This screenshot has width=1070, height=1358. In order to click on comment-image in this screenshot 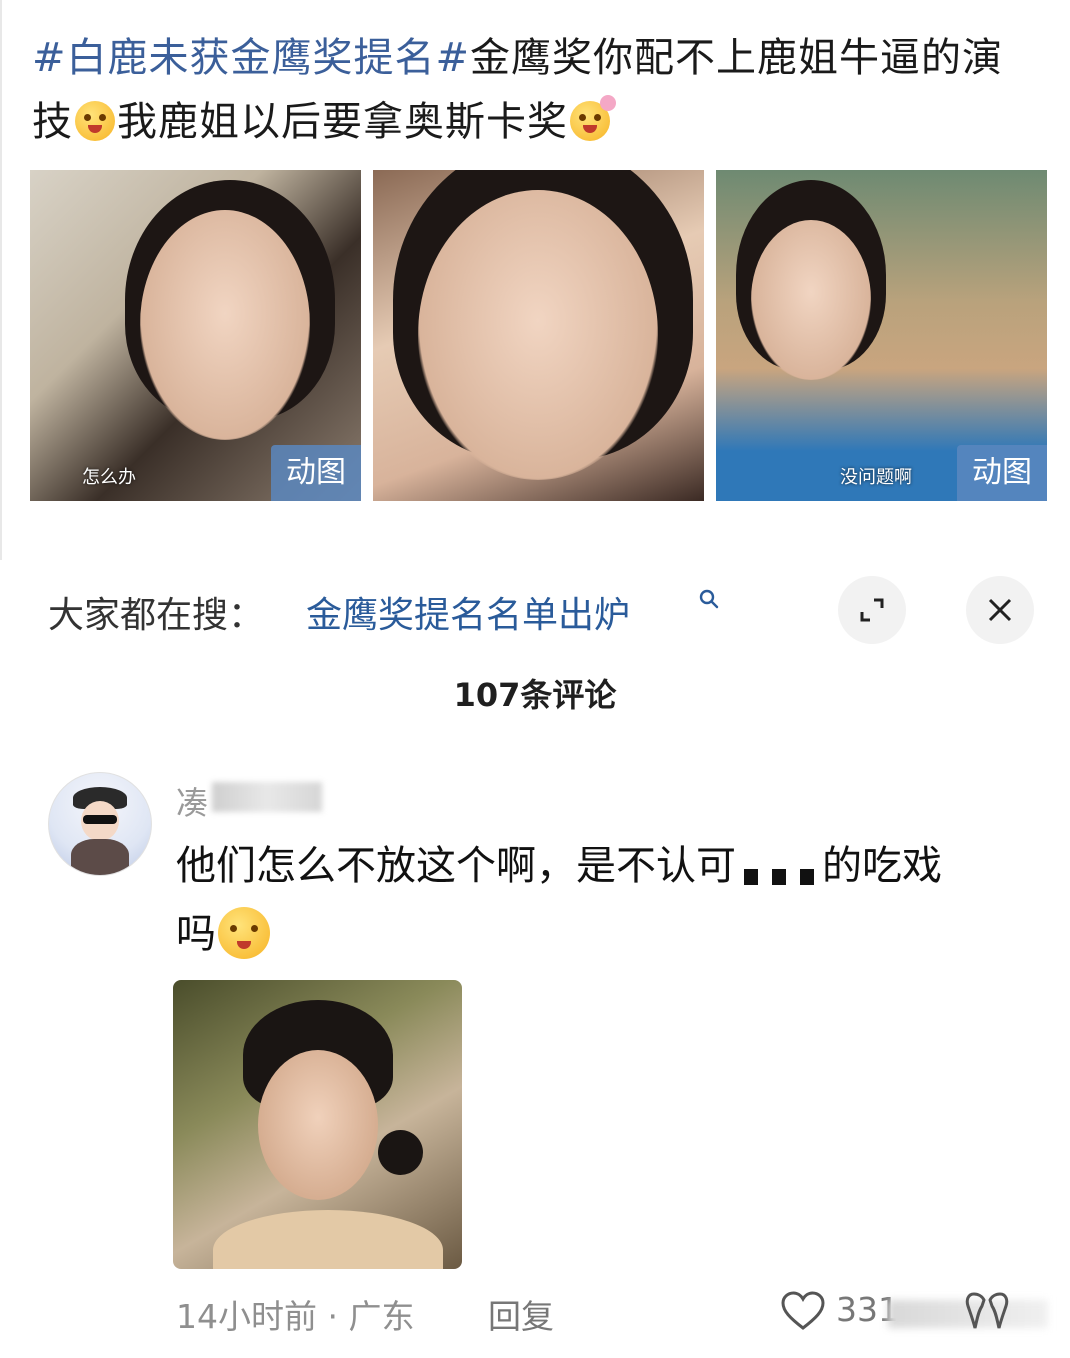, I will do `click(317, 1124)`.